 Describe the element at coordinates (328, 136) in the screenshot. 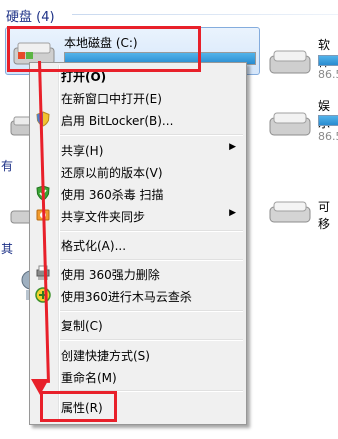

I see `drive-entertainment-size: 86.5` at that location.